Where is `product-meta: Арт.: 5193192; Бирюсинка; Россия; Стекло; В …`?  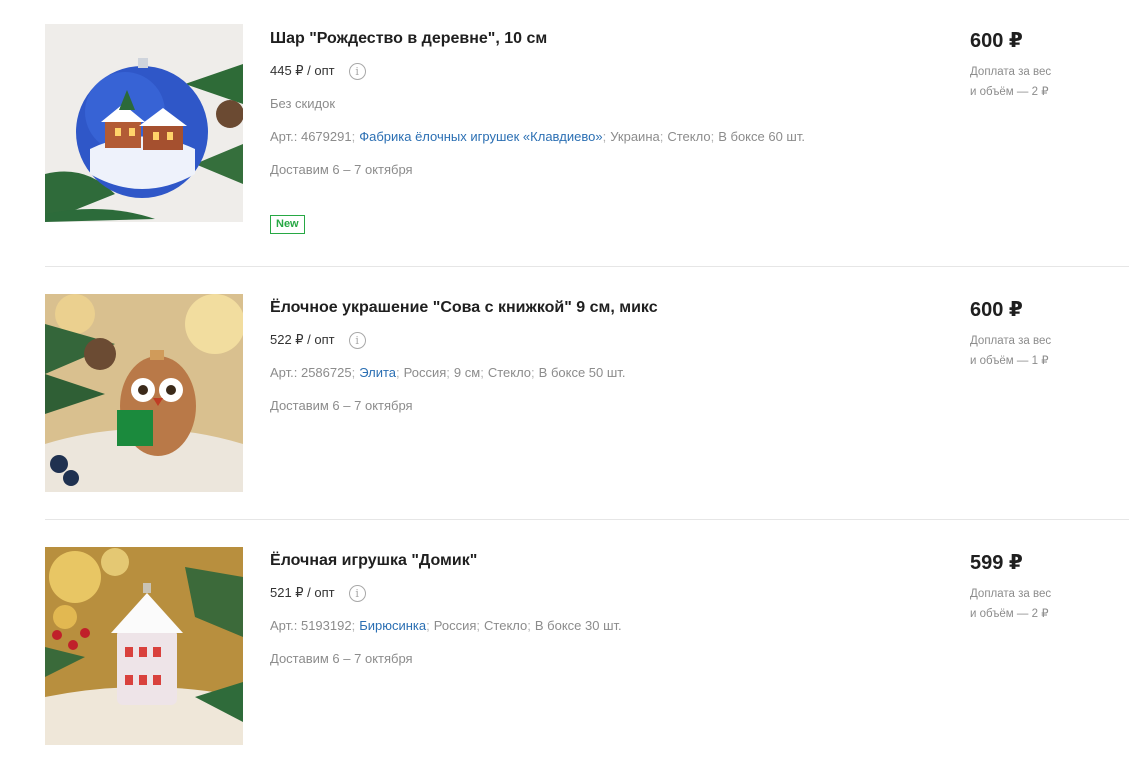
product-meta: Арт.: 5193192; Бирюсинка; Россия; Стекло; В … is located at coordinates (595, 626).